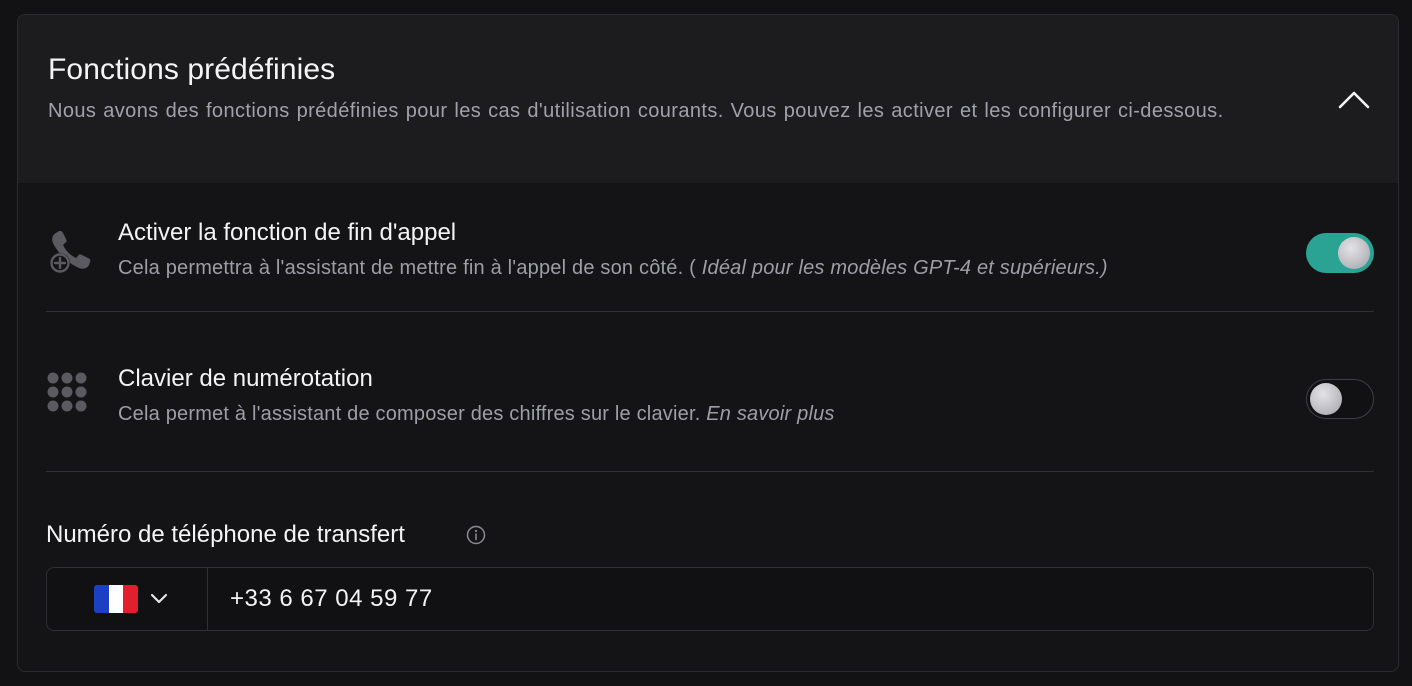  What do you see at coordinates (69, 395) in the screenshot?
I see `dialpad-icon` at bounding box center [69, 395].